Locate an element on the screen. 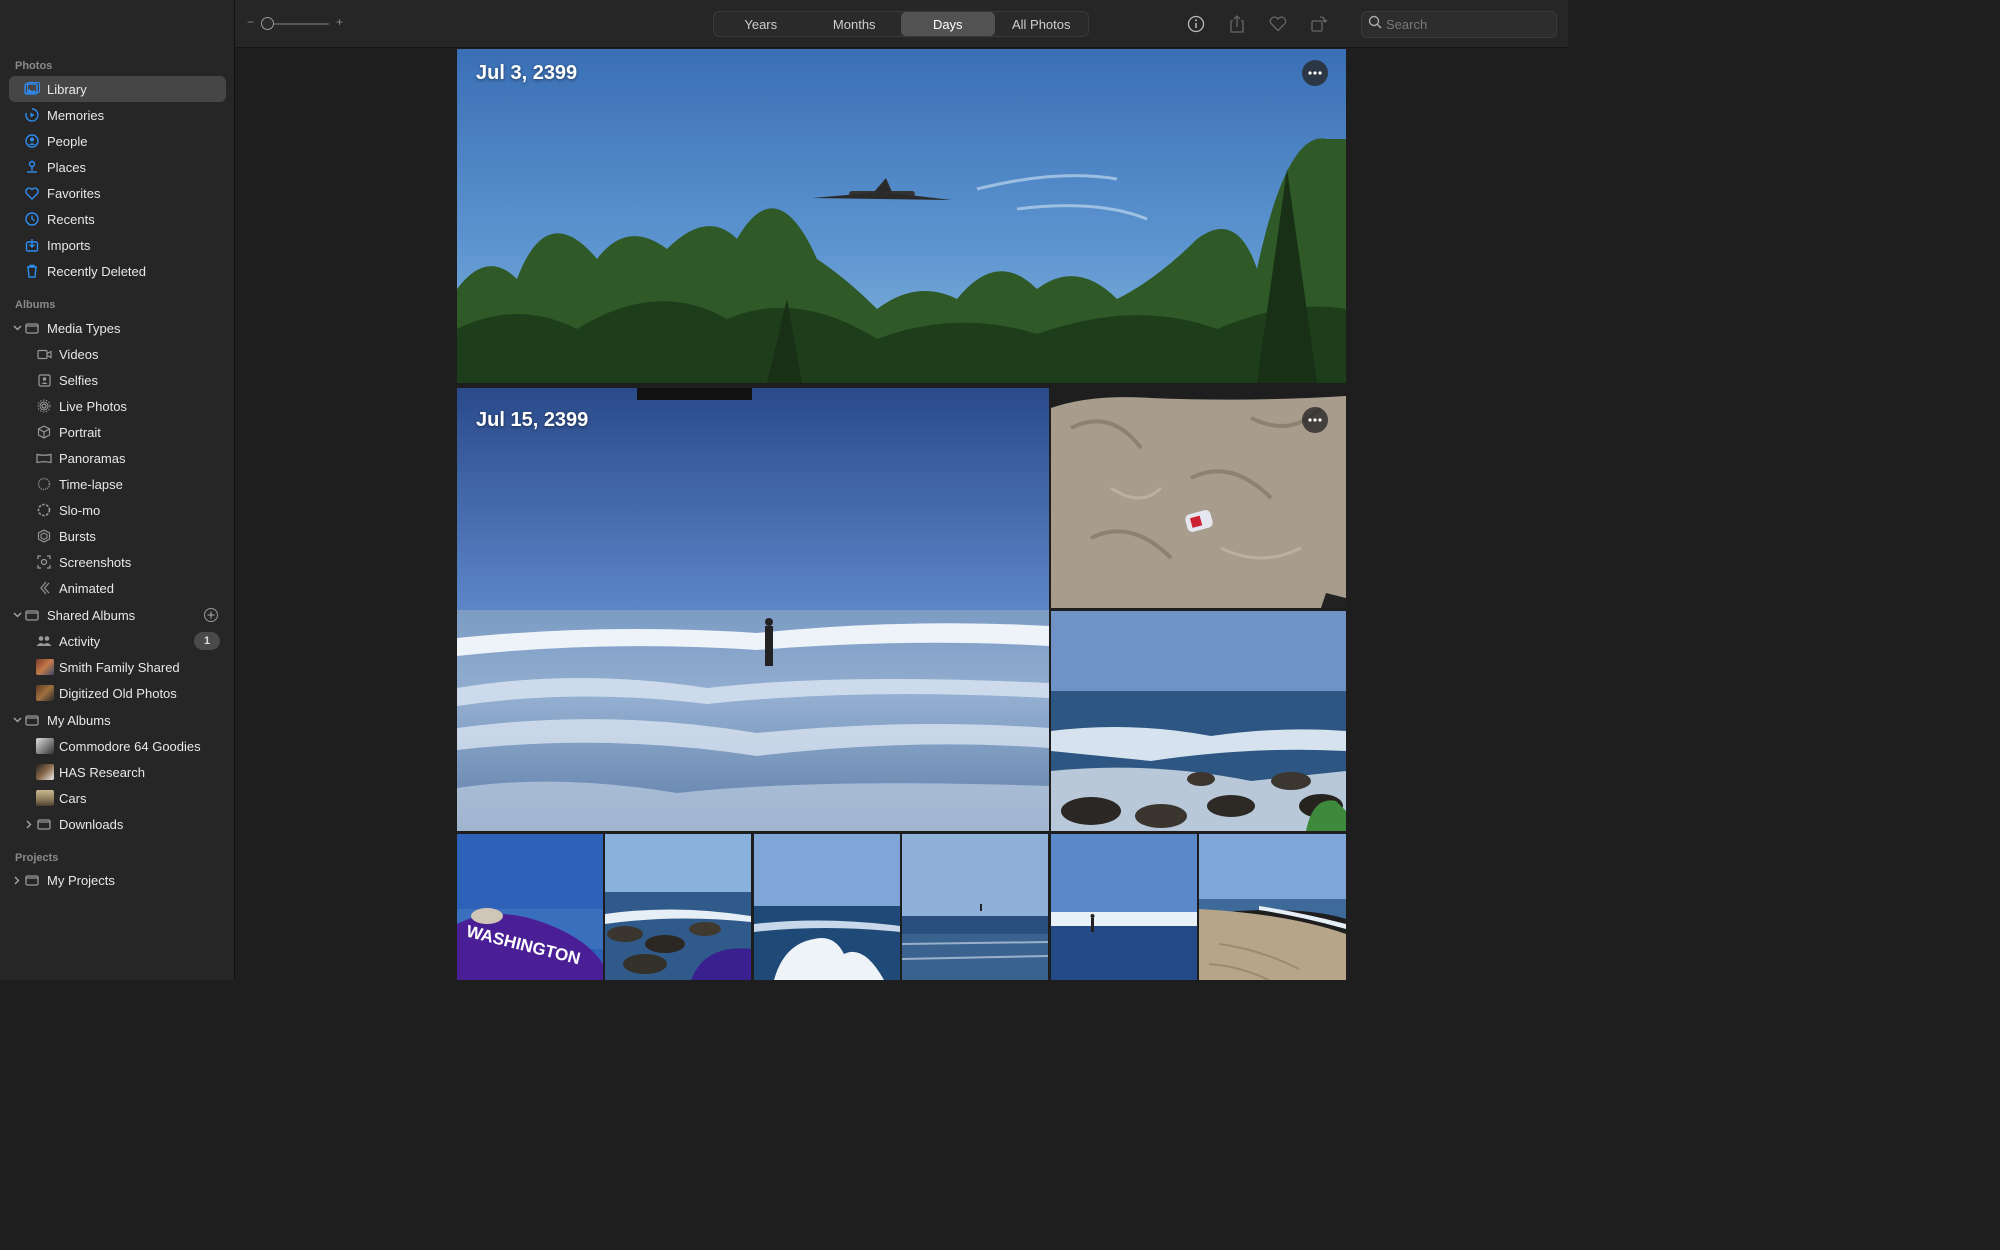 The height and width of the screenshot is (1250, 2000). sidebar-item-label: People is located at coordinates (67, 141).